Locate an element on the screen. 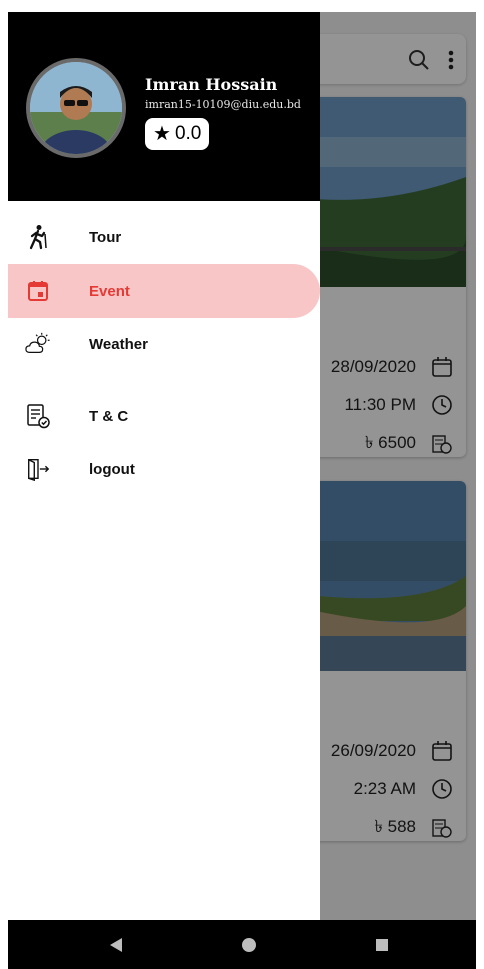 The image size is (484, 969). menu-item-label: Weather is located at coordinates (118, 344).